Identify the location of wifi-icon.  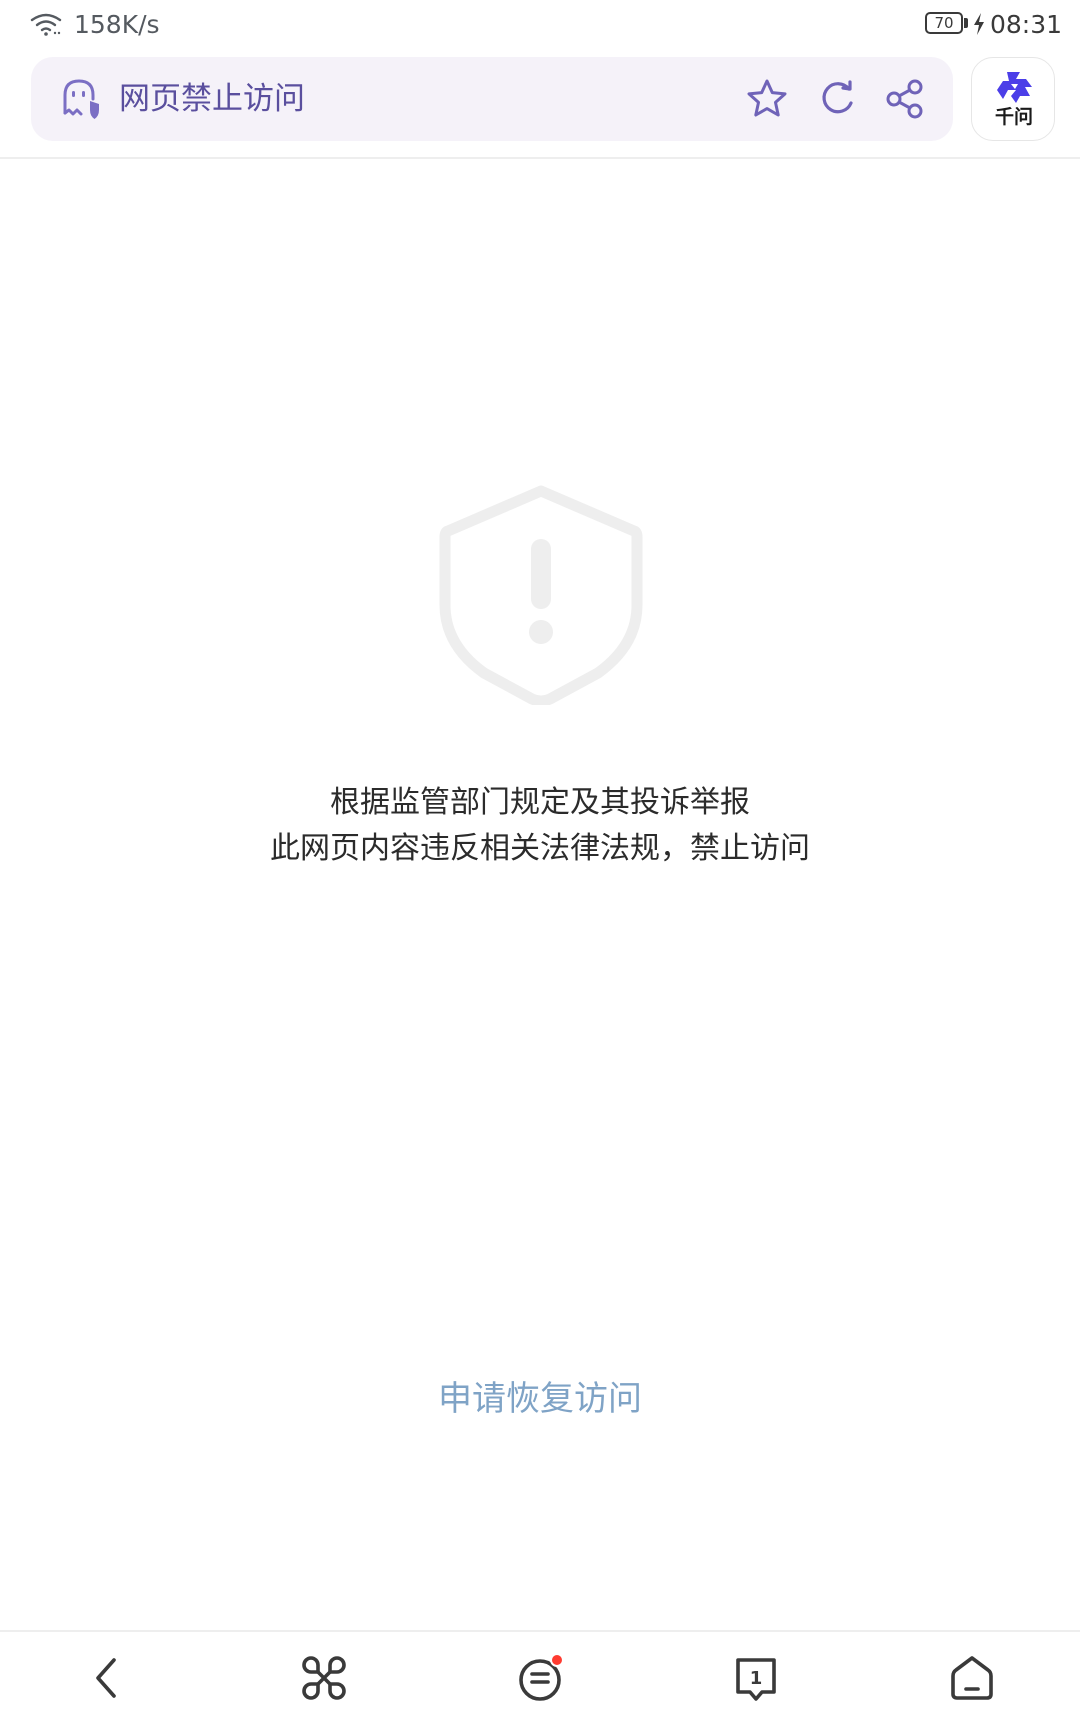
(46, 24).